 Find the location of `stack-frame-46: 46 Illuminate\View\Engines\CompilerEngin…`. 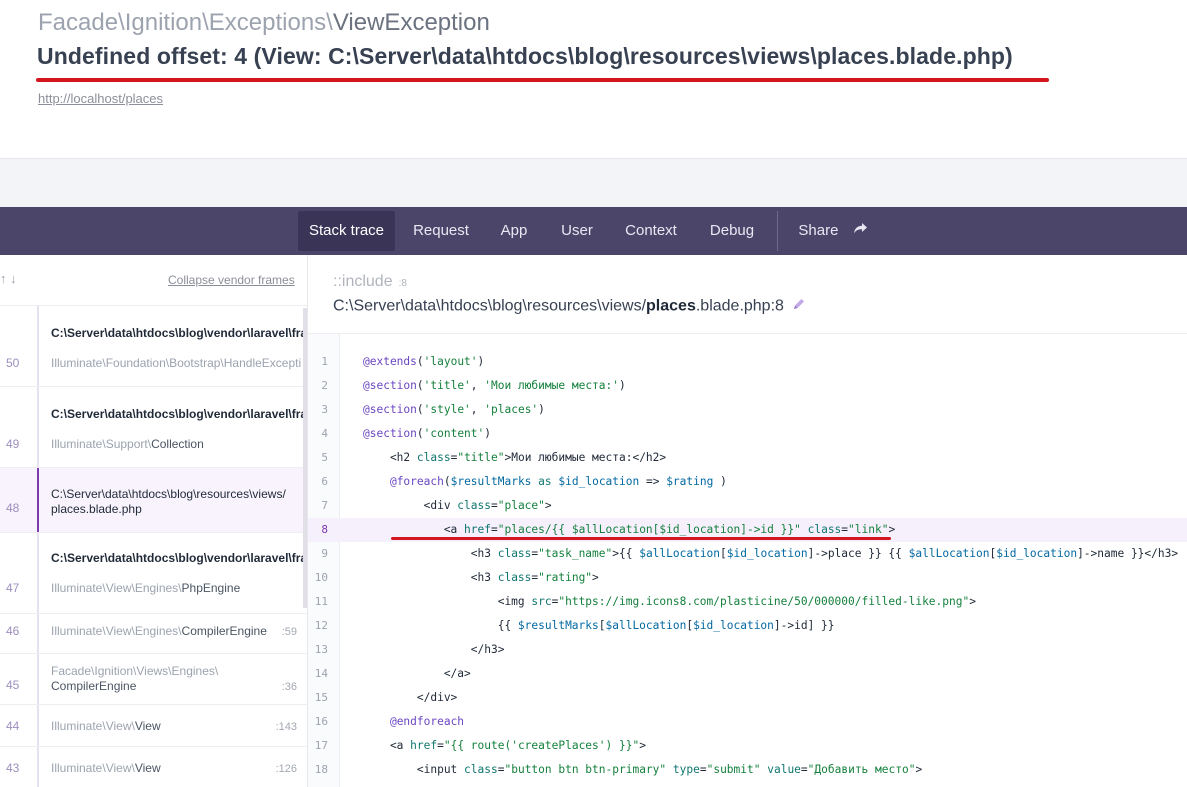

stack-frame-46: 46 Illuminate\View\Engines\CompilerEngin… is located at coordinates (153, 633).